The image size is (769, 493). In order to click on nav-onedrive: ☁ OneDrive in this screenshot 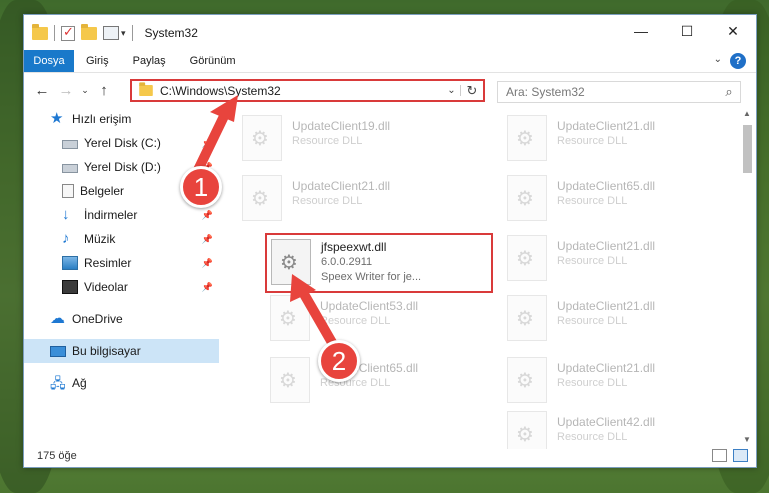, I will do `click(121, 319)`.